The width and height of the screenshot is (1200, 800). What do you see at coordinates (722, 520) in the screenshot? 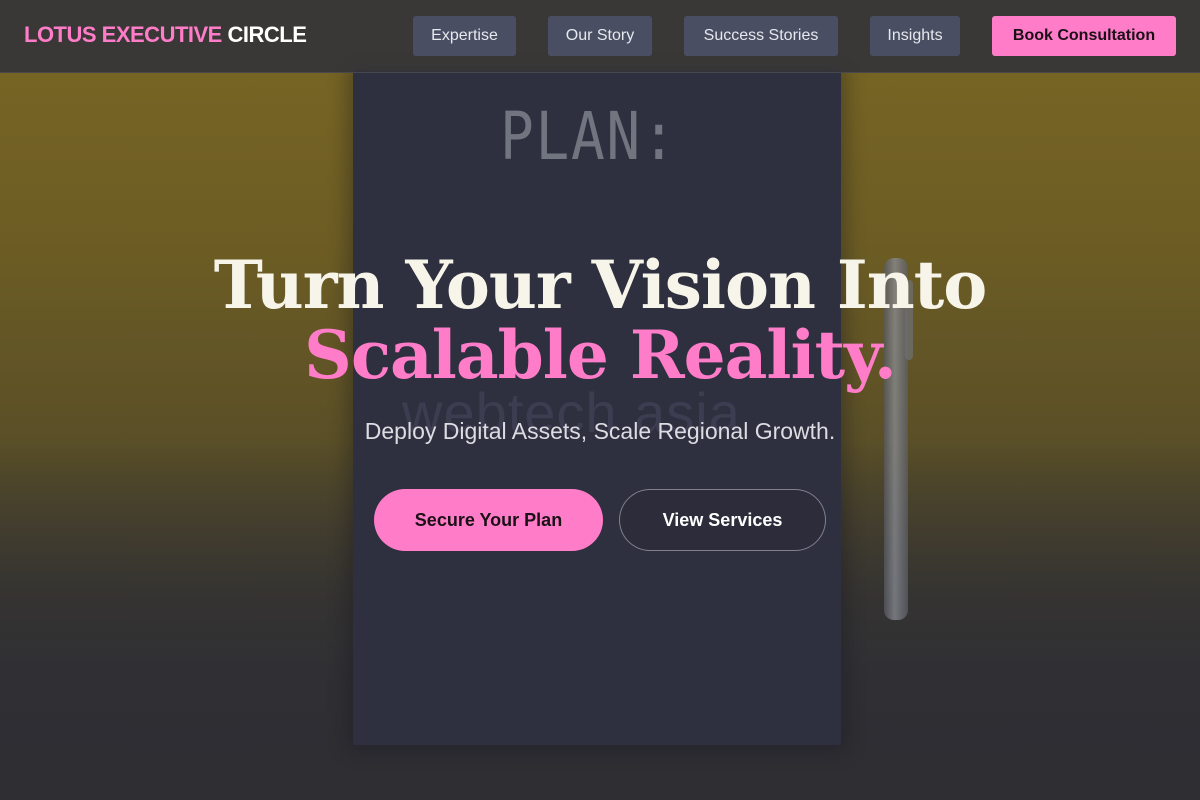
I see `view-services-button: View Services` at bounding box center [722, 520].